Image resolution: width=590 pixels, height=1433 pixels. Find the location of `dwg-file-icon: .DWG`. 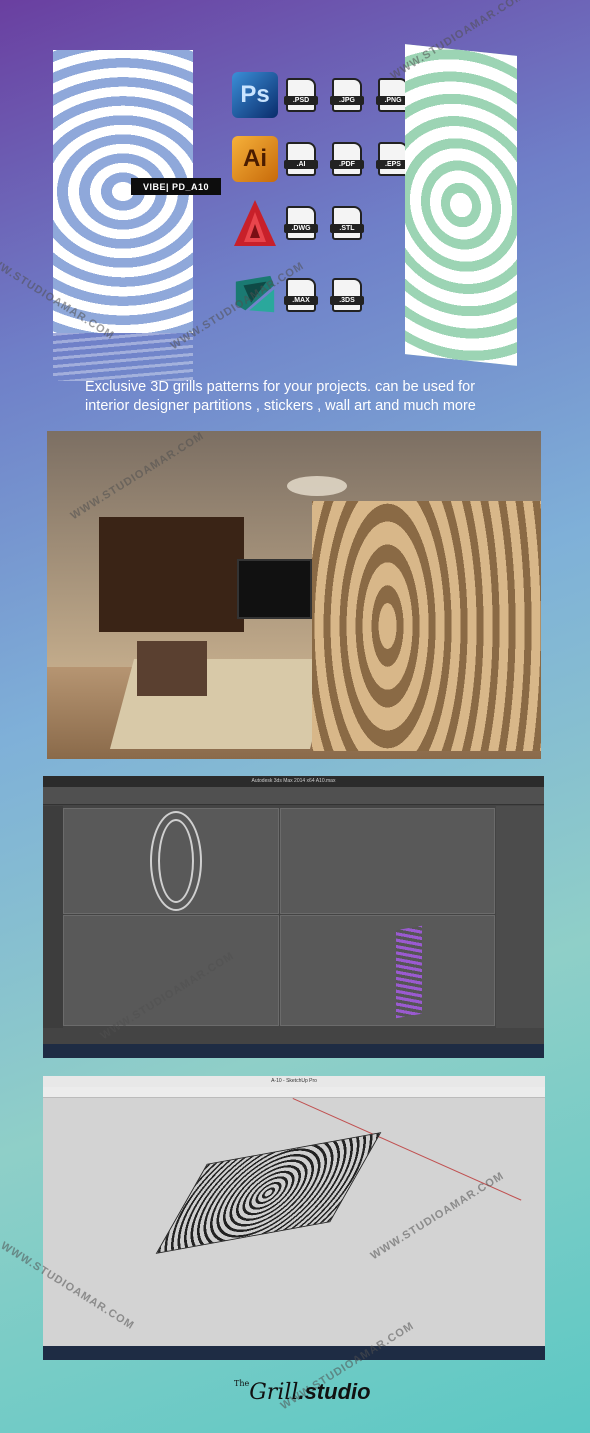

dwg-file-icon: .DWG is located at coordinates (301, 223).